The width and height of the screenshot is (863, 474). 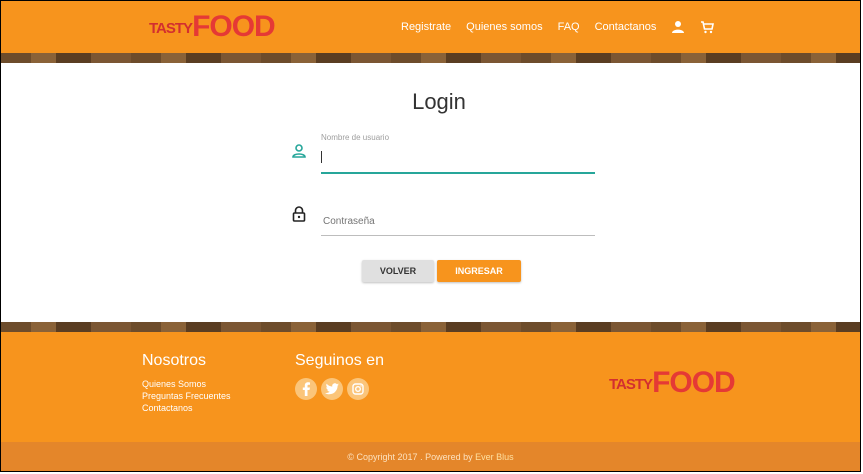 I want to click on back-button: VOLVER, so click(x=398, y=271).